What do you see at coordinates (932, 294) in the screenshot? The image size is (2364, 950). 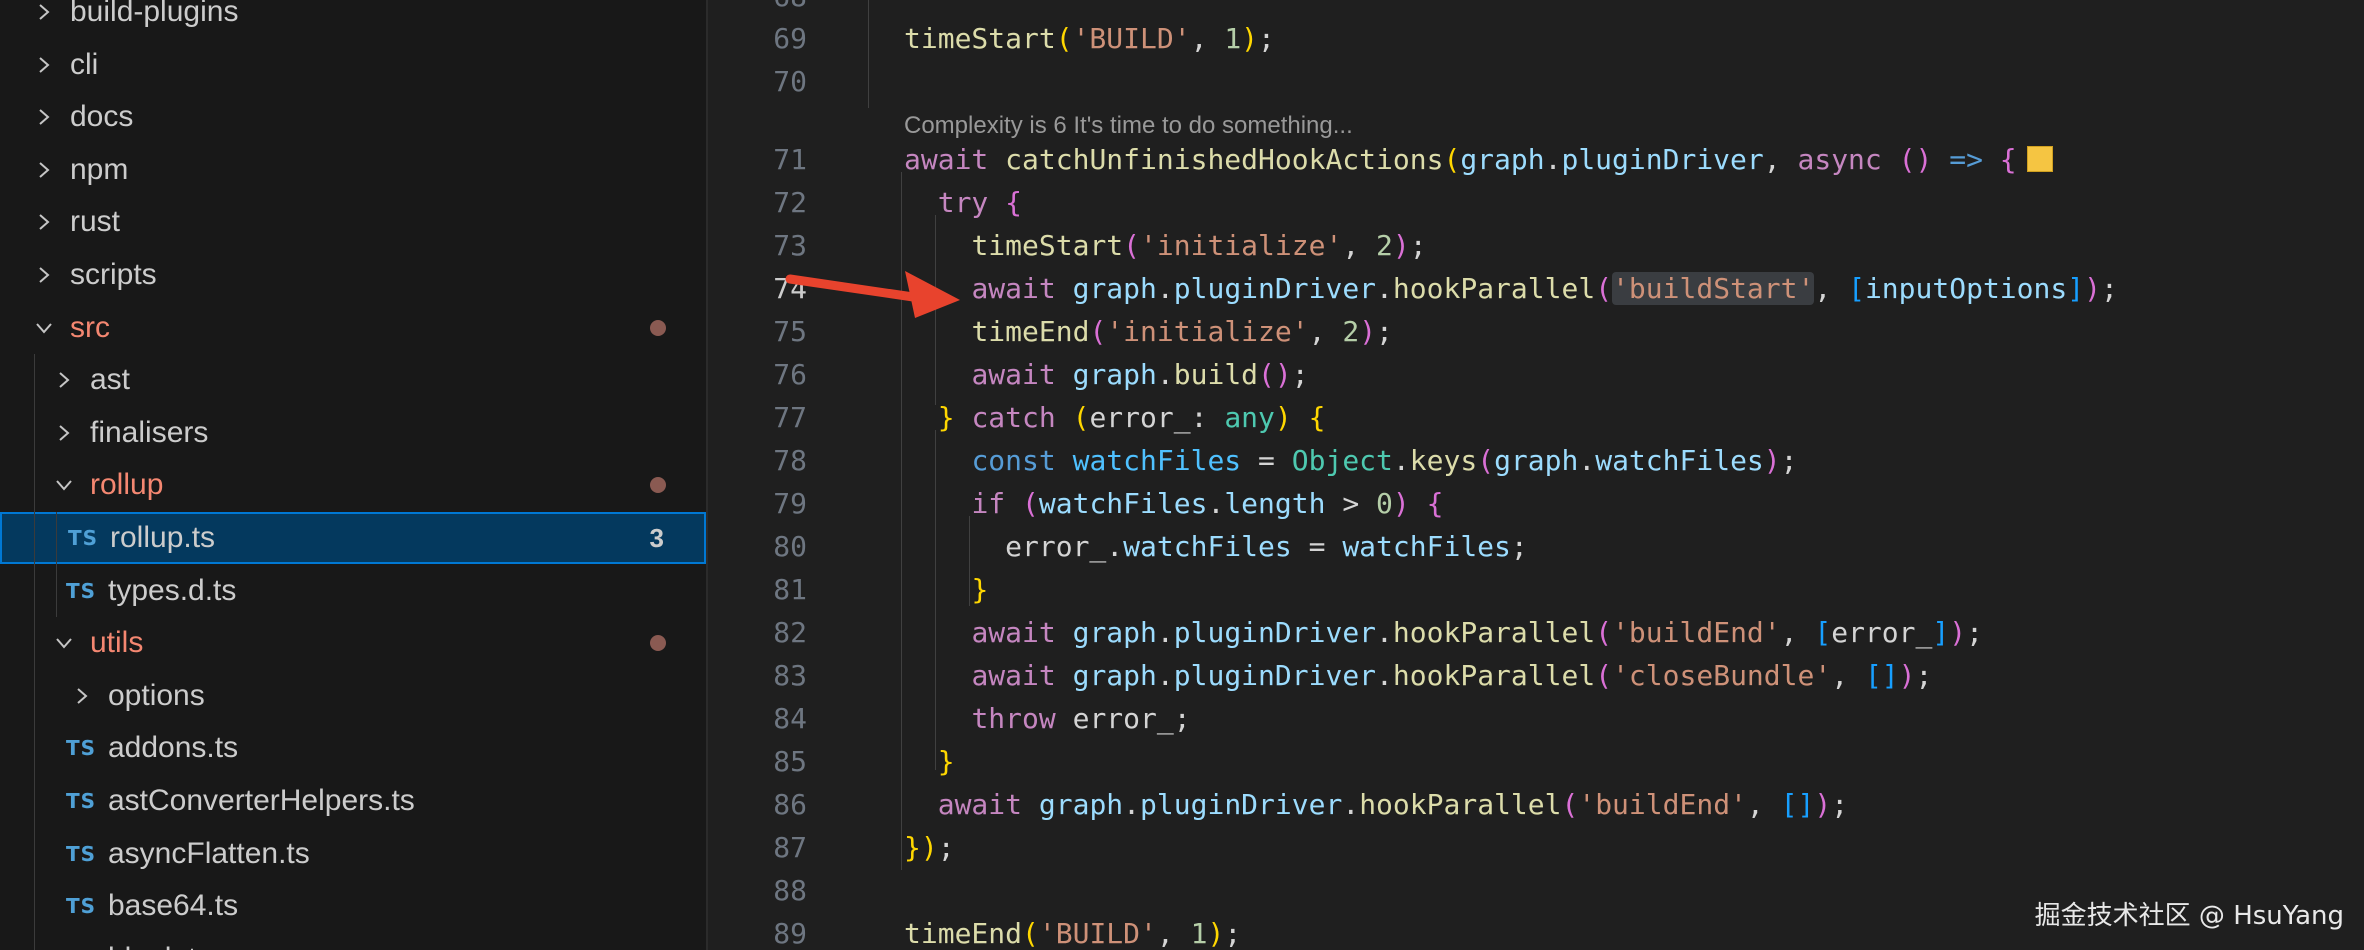 I see `arrow-head` at bounding box center [932, 294].